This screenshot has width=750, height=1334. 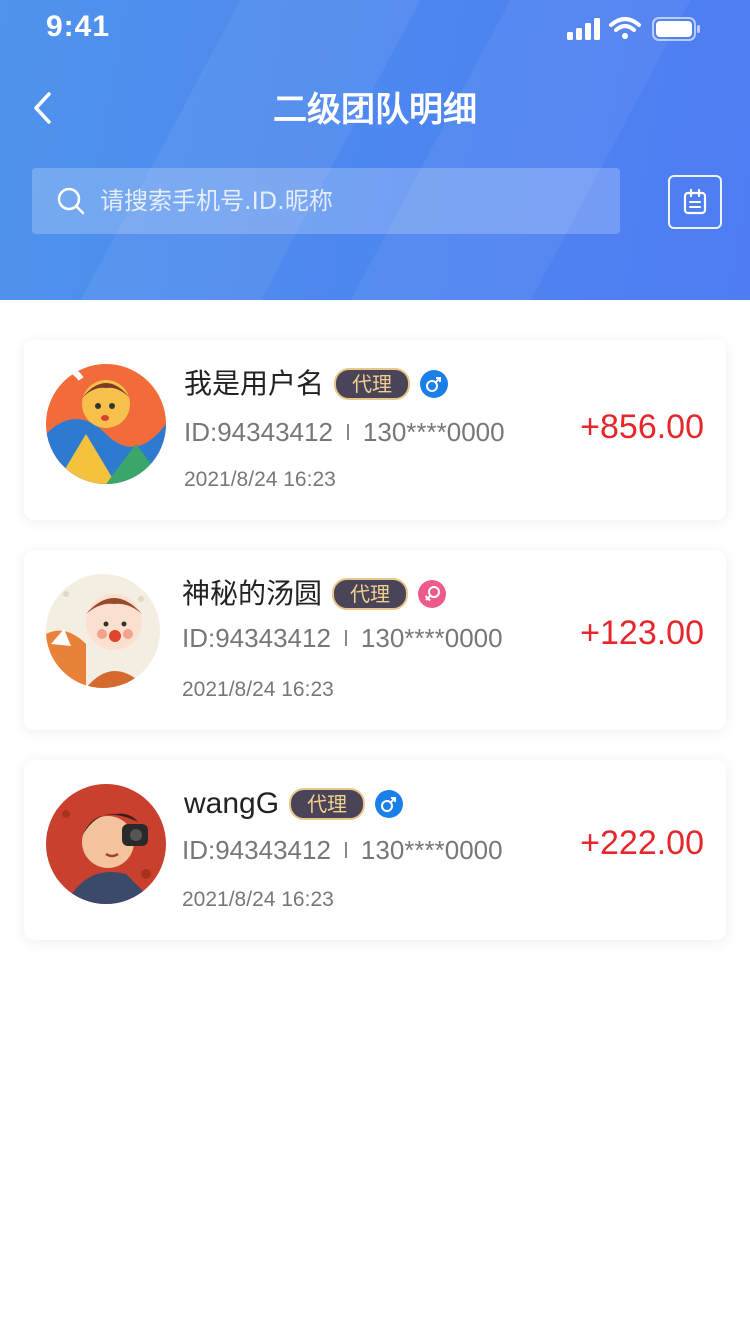 I want to click on user-name: wangG, so click(x=232, y=803).